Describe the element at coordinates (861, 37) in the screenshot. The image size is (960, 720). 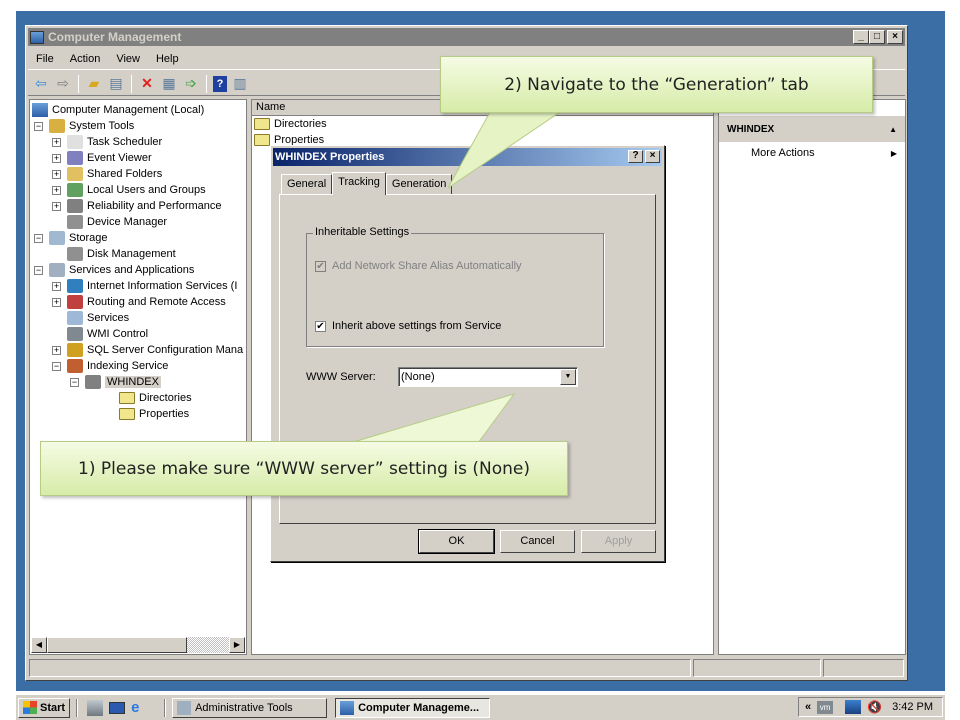
I see `minimize-button: _` at that location.